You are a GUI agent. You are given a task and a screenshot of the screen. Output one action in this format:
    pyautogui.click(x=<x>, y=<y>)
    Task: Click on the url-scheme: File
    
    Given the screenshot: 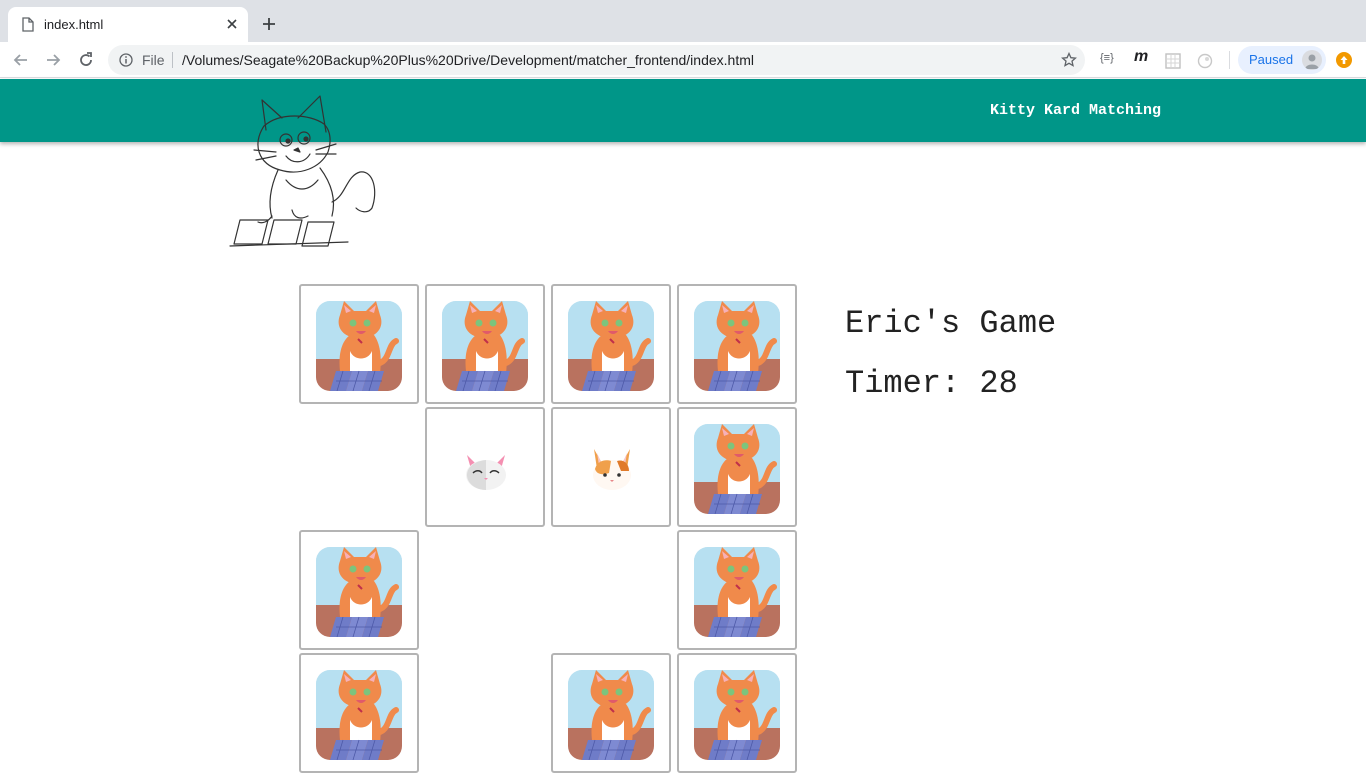 What is the action you would take?
    pyautogui.click(x=153, y=60)
    